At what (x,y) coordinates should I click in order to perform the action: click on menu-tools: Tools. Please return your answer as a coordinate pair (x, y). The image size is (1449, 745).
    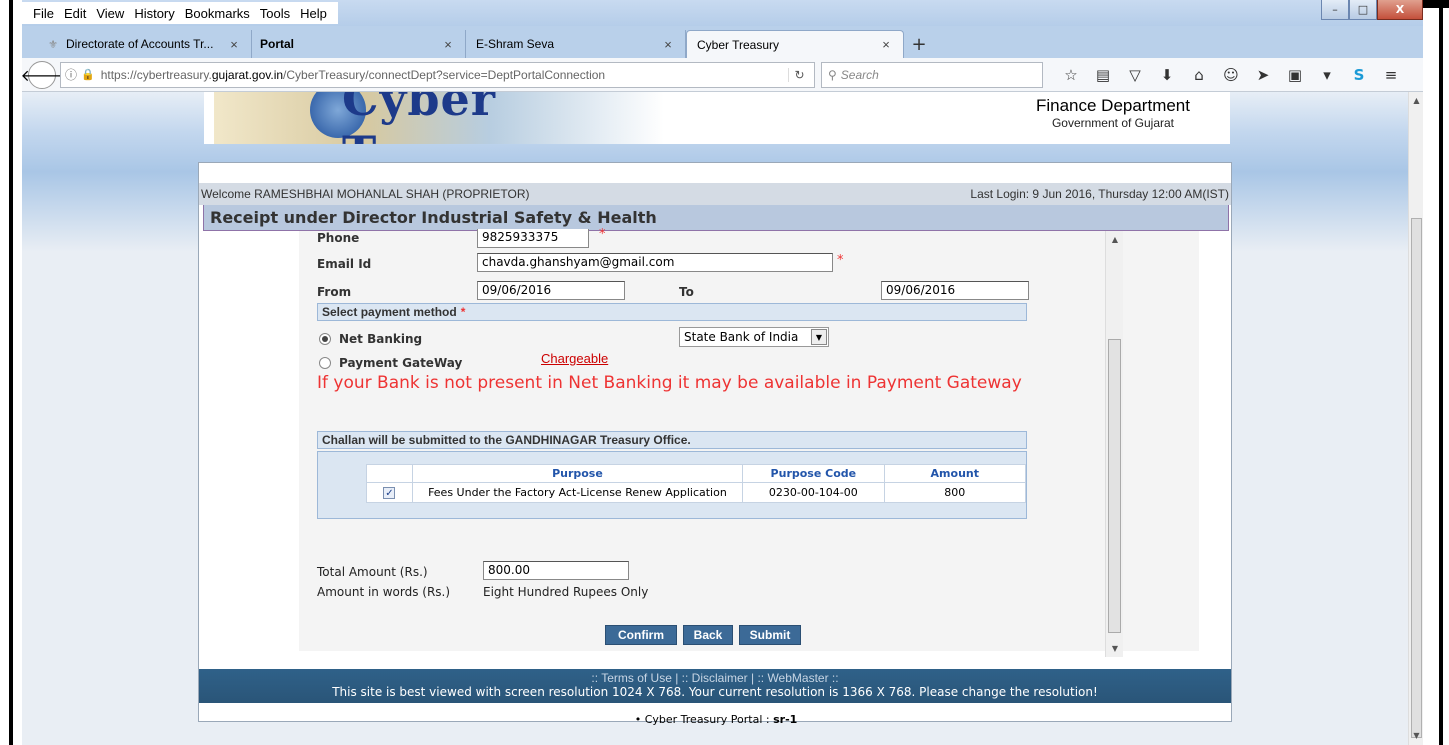
    Looking at the image, I should click on (275, 13).